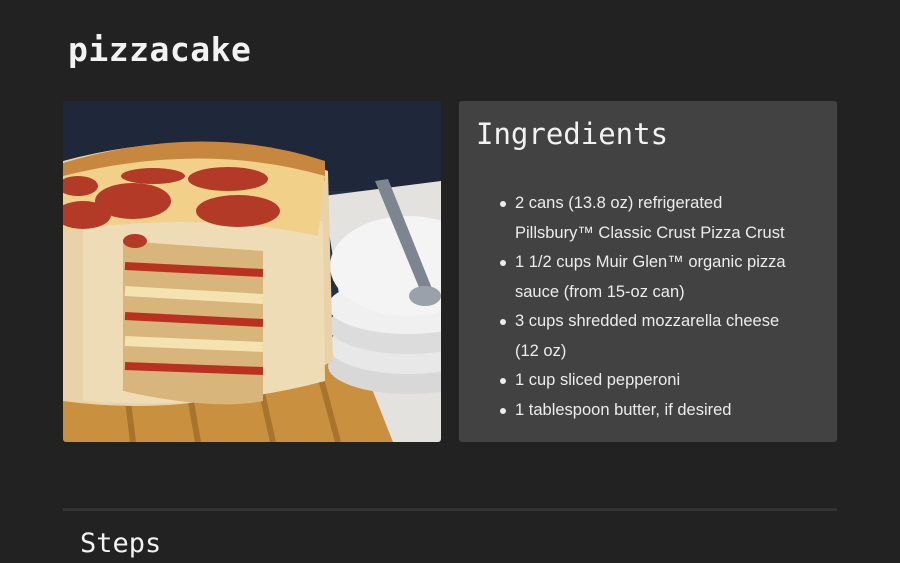  What do you see at coordinates (450, 509) in the screenshot?
I see `section-divider` at bounding box center [450, 509].